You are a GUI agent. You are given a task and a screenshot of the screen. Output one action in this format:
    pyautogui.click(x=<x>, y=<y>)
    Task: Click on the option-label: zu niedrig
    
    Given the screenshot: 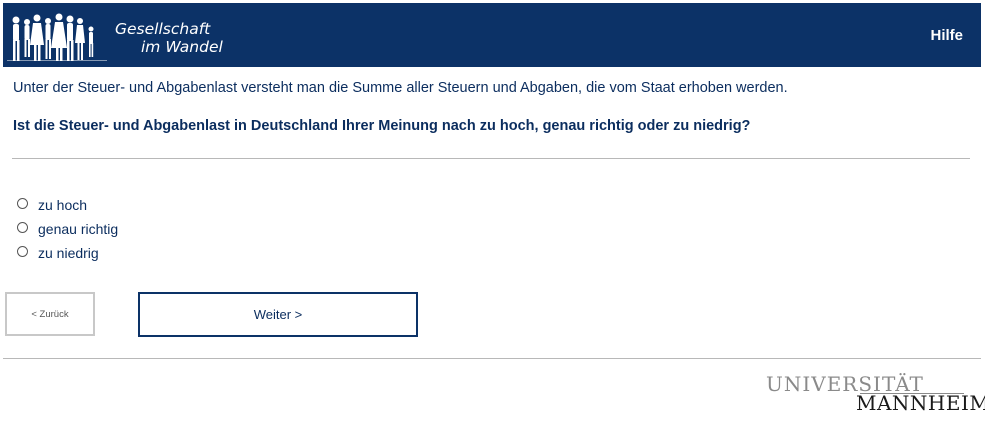 What is the action you would take?
    pyautogui.click(x=68, y=253)
    